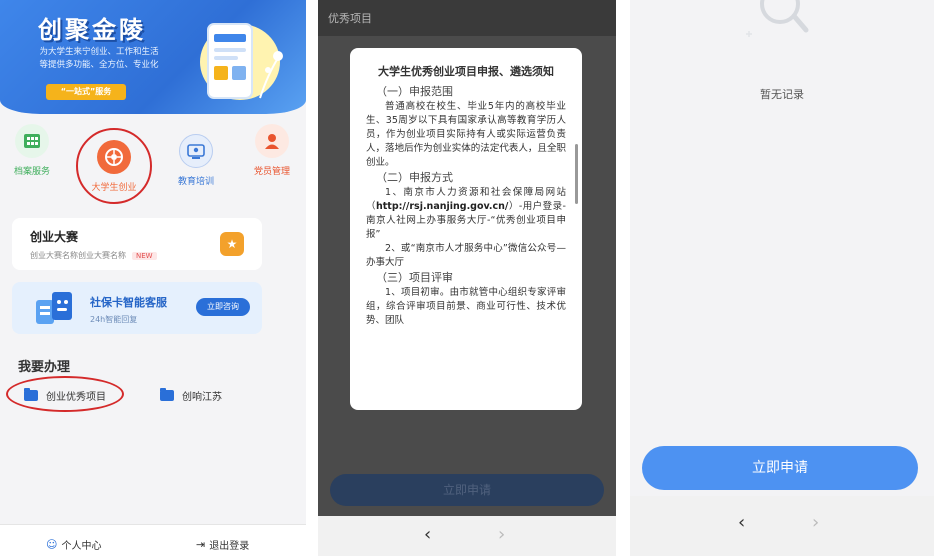 The image size is (934, 556). What do you see at coordinates (466, 71) in the screenshot?
I see `modal-title: 大学生优秀创业项目申报、遴选须知` at bounding box center [466, 71].